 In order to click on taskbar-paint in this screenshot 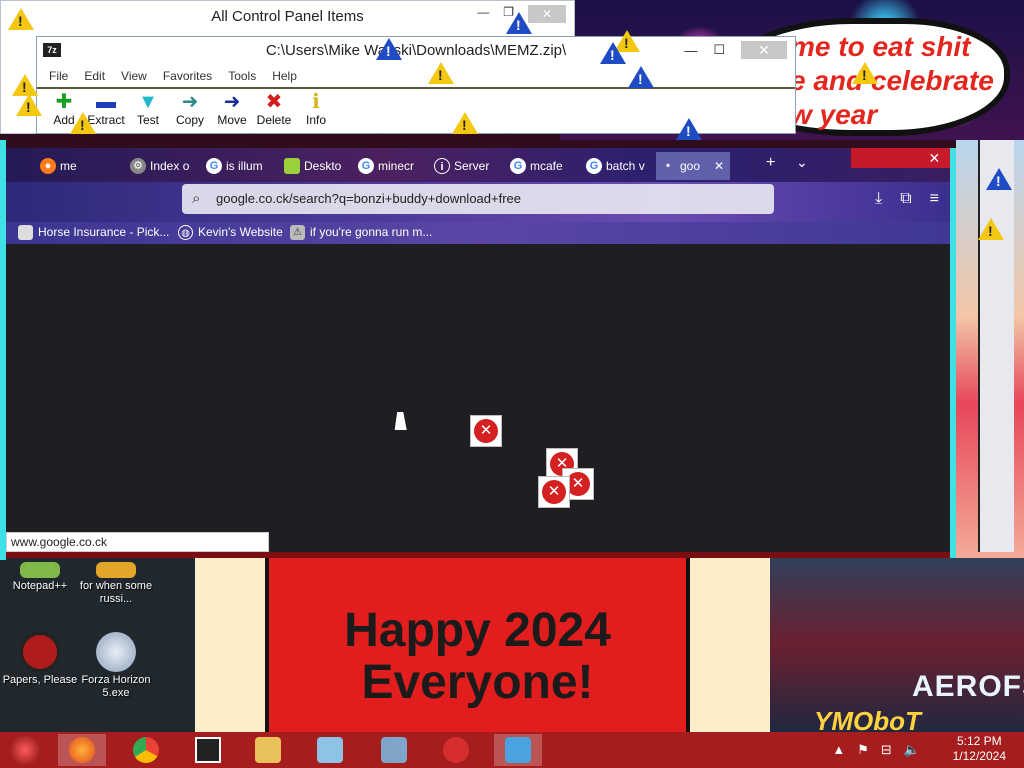, I will do `click(456, 750)`.